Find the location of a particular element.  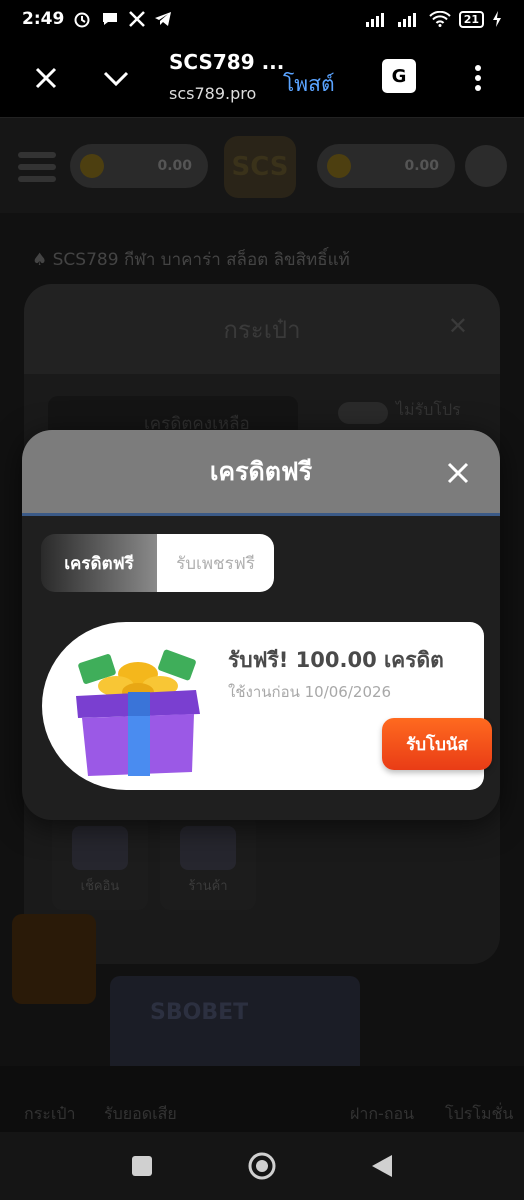

chevron-down-icon is located at coordinates (116, 78).